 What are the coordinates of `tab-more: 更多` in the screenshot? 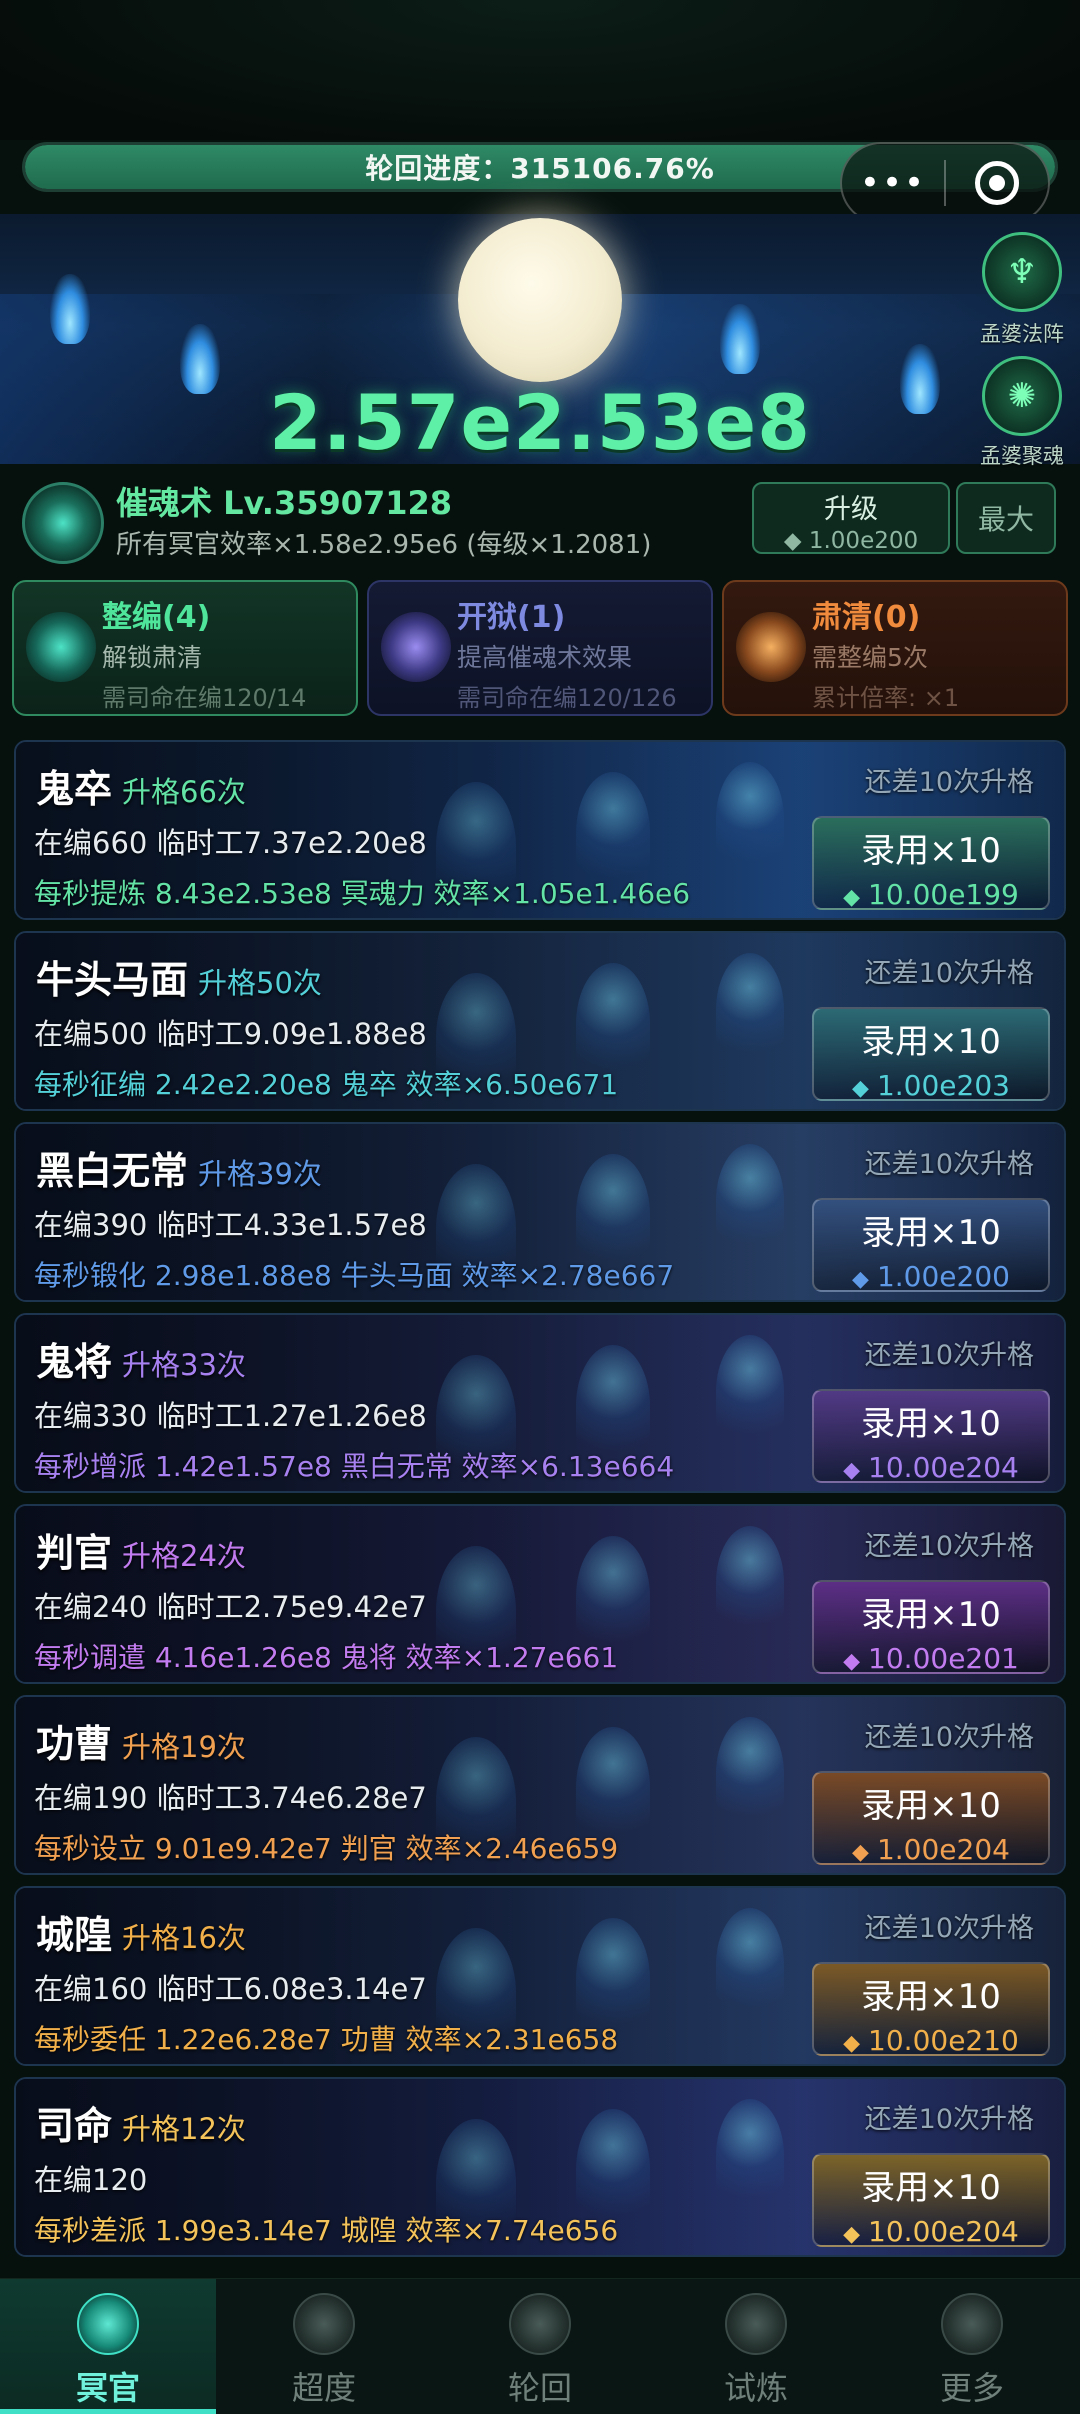 It's located at (972, 2346).